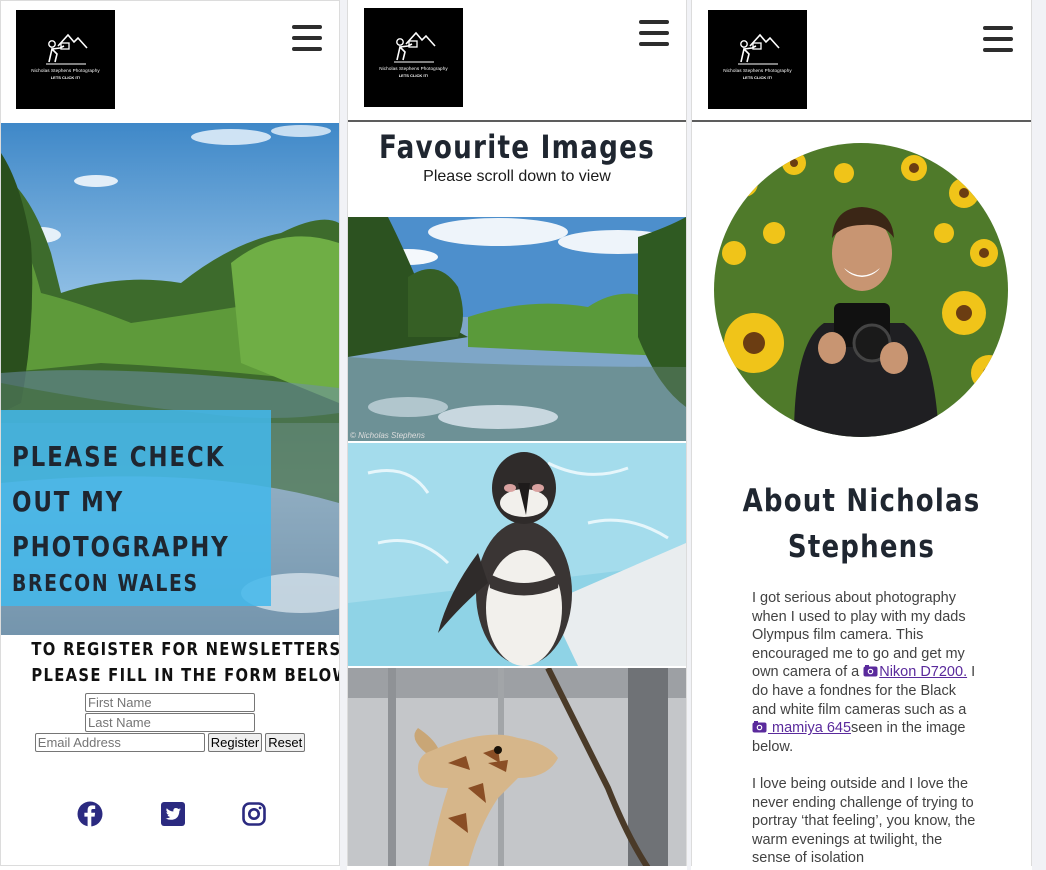 This screenshot has height=870, width=1046. Describe the element at coordinates (517, 329) in the screenshot. I see `gallery-image-river: © Nicholas Stephens` at that location.